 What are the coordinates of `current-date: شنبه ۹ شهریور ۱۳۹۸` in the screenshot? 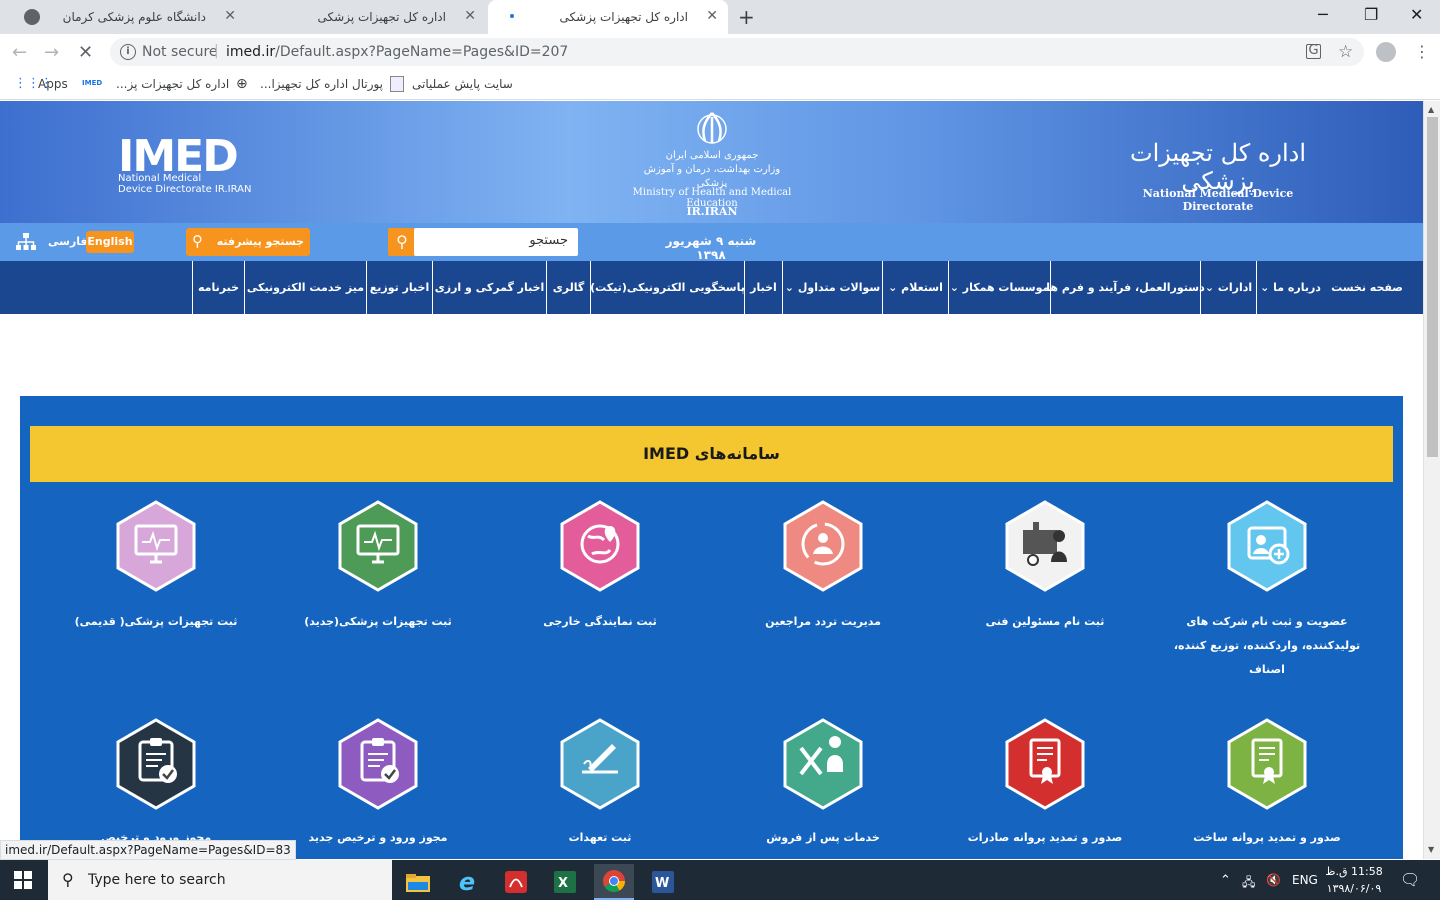 It's located at (711, 248).